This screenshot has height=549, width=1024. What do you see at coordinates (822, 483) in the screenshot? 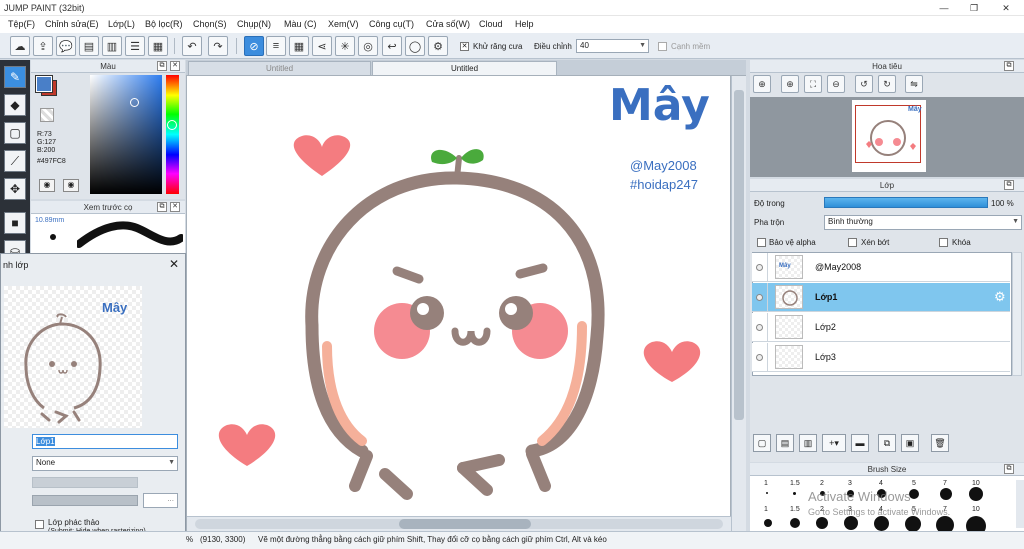
I see `size-option: 2` at bounding box center [822, 483].